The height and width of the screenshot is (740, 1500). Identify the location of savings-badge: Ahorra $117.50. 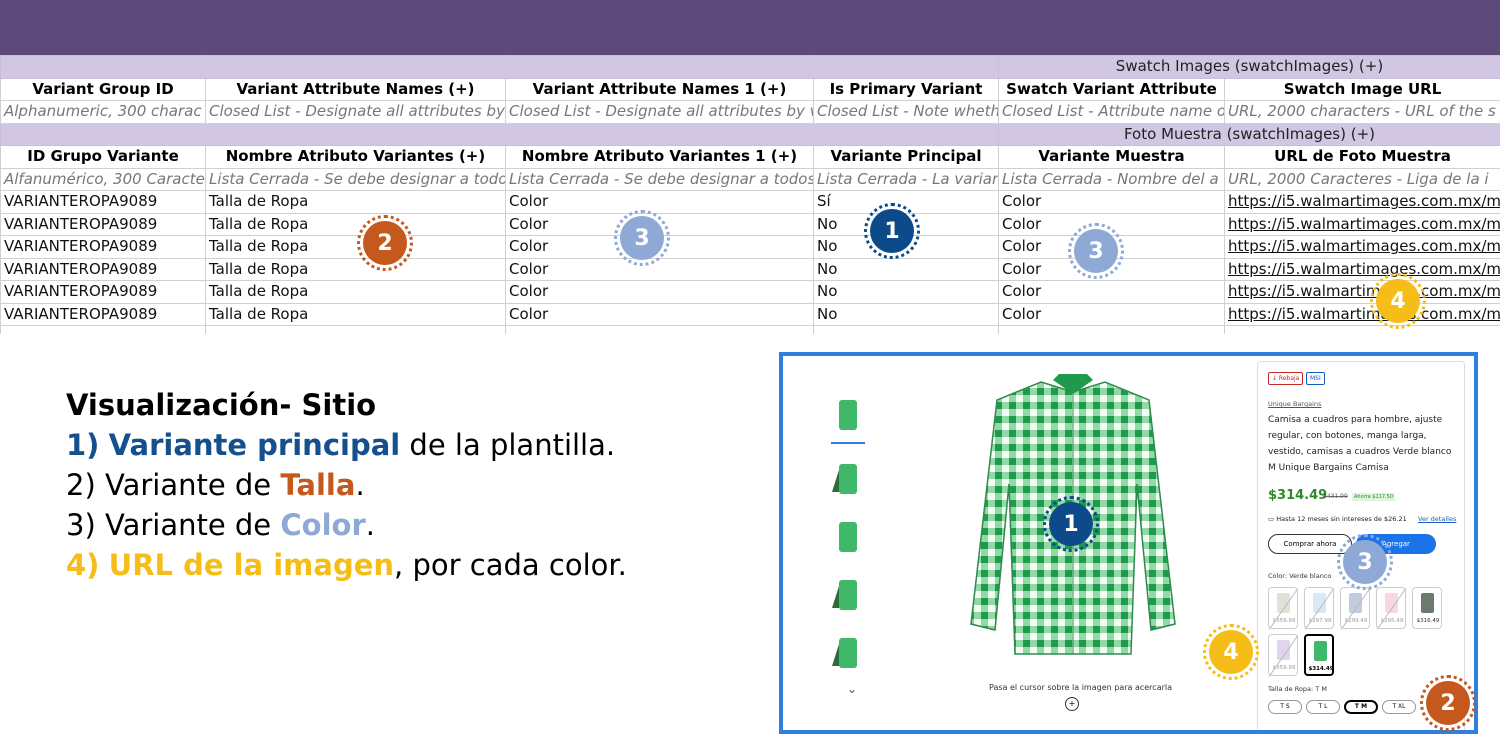
(1374, 497).